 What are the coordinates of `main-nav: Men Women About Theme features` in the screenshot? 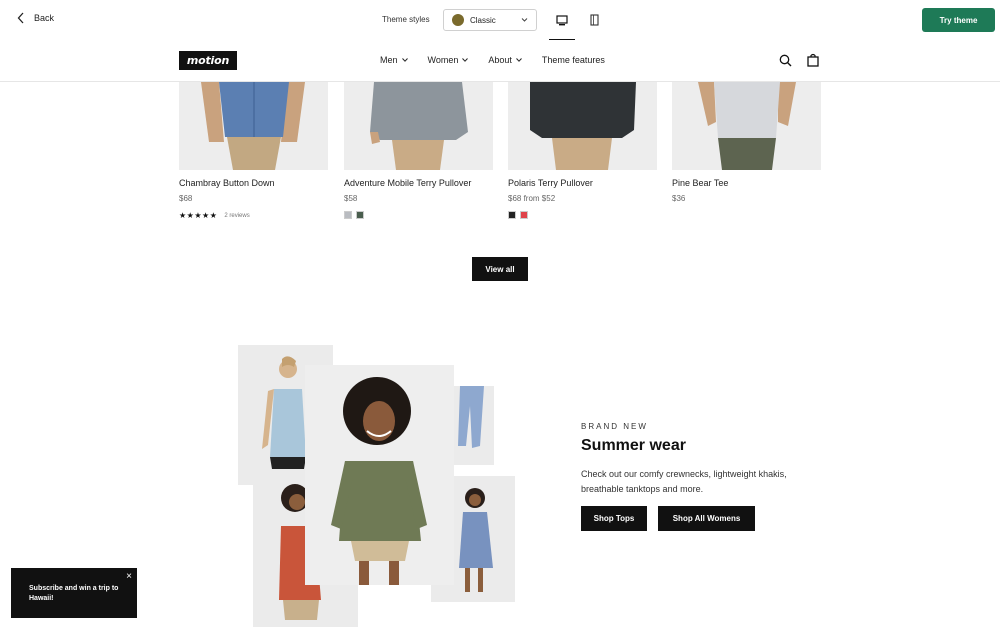 It's located at (502, 60).